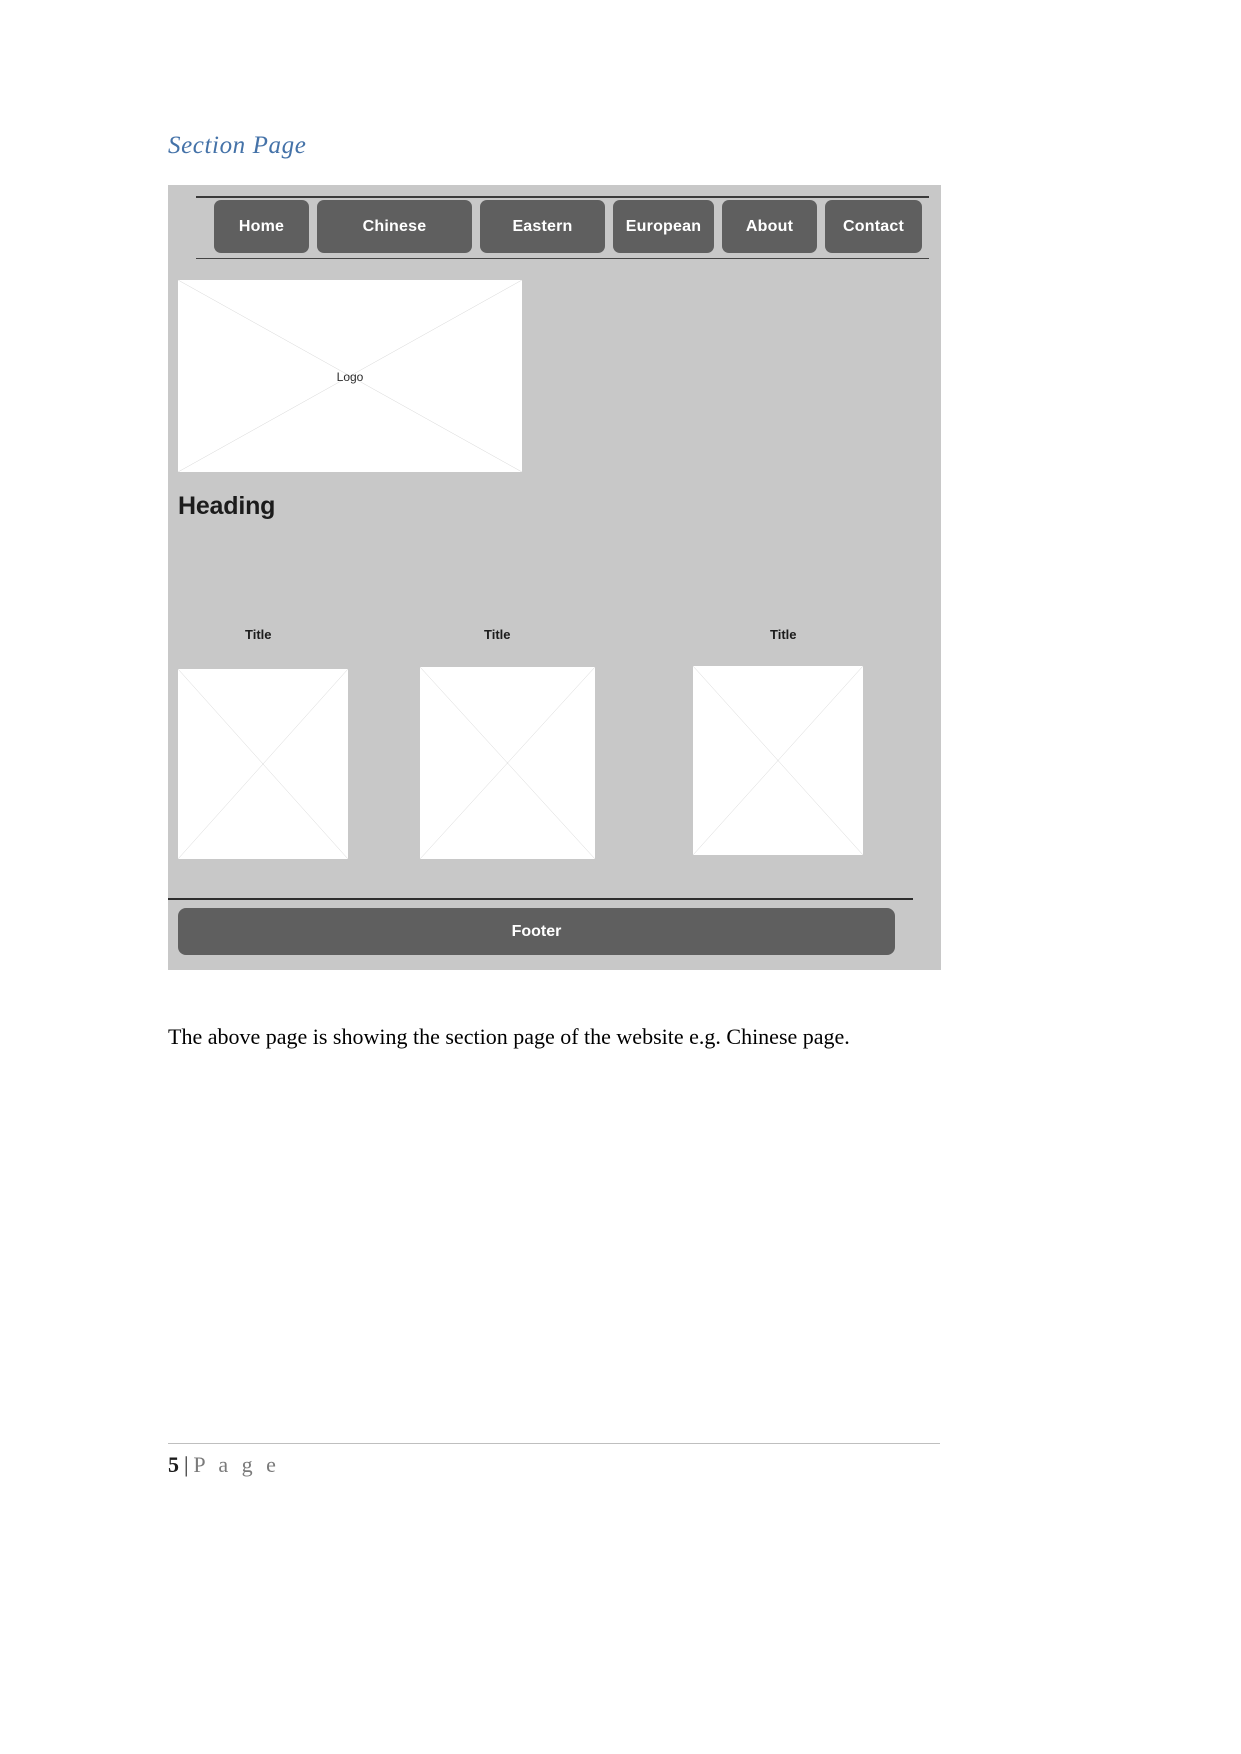 The height and width of the screenshot is (1754, 1241). I want to click on logo-placeholder: Logo, so click(350, 376).